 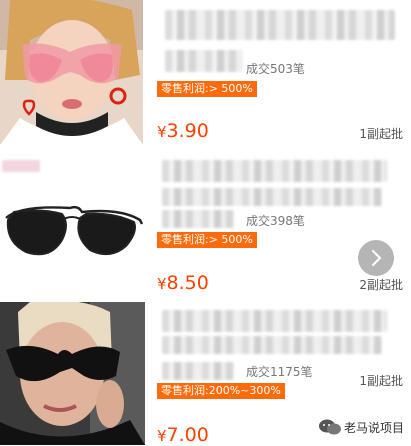 I want to click on price-value: 8.50, so click(x=187, y=283).